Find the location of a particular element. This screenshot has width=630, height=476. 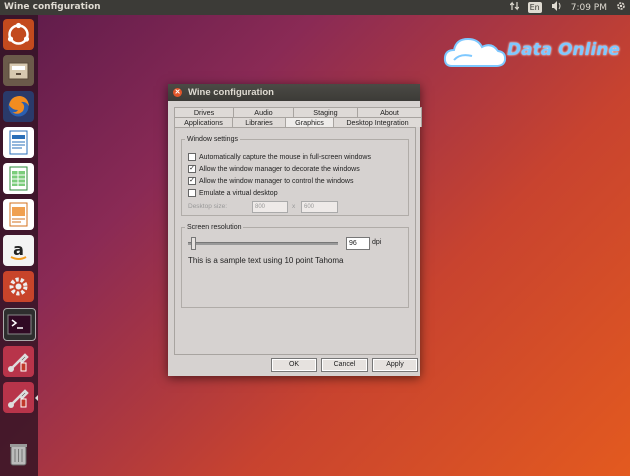

desktop-size-label: Desktop size: is located at coordinates (208, 206).